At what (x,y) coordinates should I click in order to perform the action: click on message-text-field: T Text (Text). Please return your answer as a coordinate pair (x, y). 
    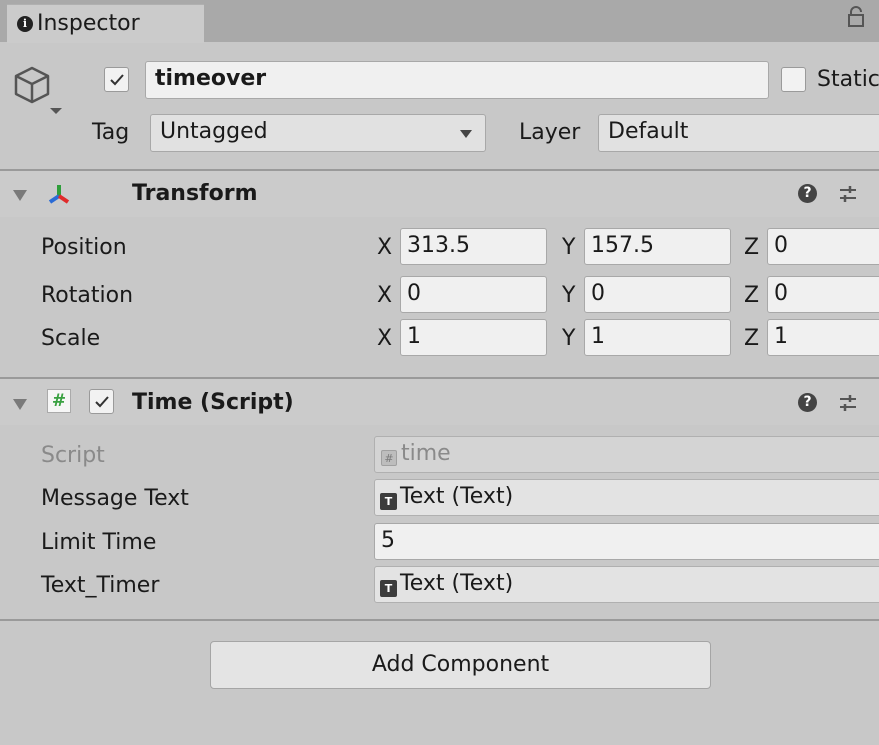
    Looking at the image, I should click on (626, 497).